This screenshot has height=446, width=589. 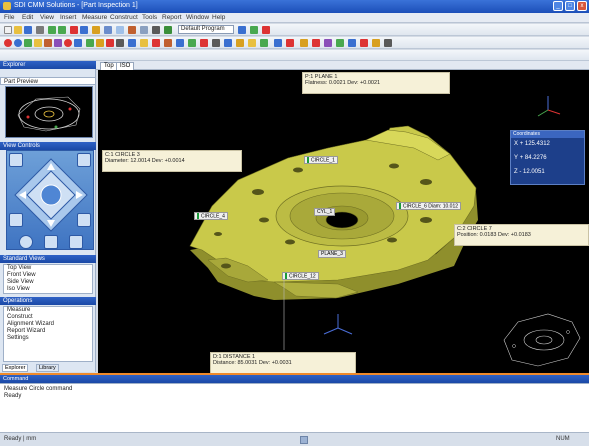 What do you see at coordinates (266, 30) in the screenshot?
I see `delete-icon` at bounding box center [266, 30].